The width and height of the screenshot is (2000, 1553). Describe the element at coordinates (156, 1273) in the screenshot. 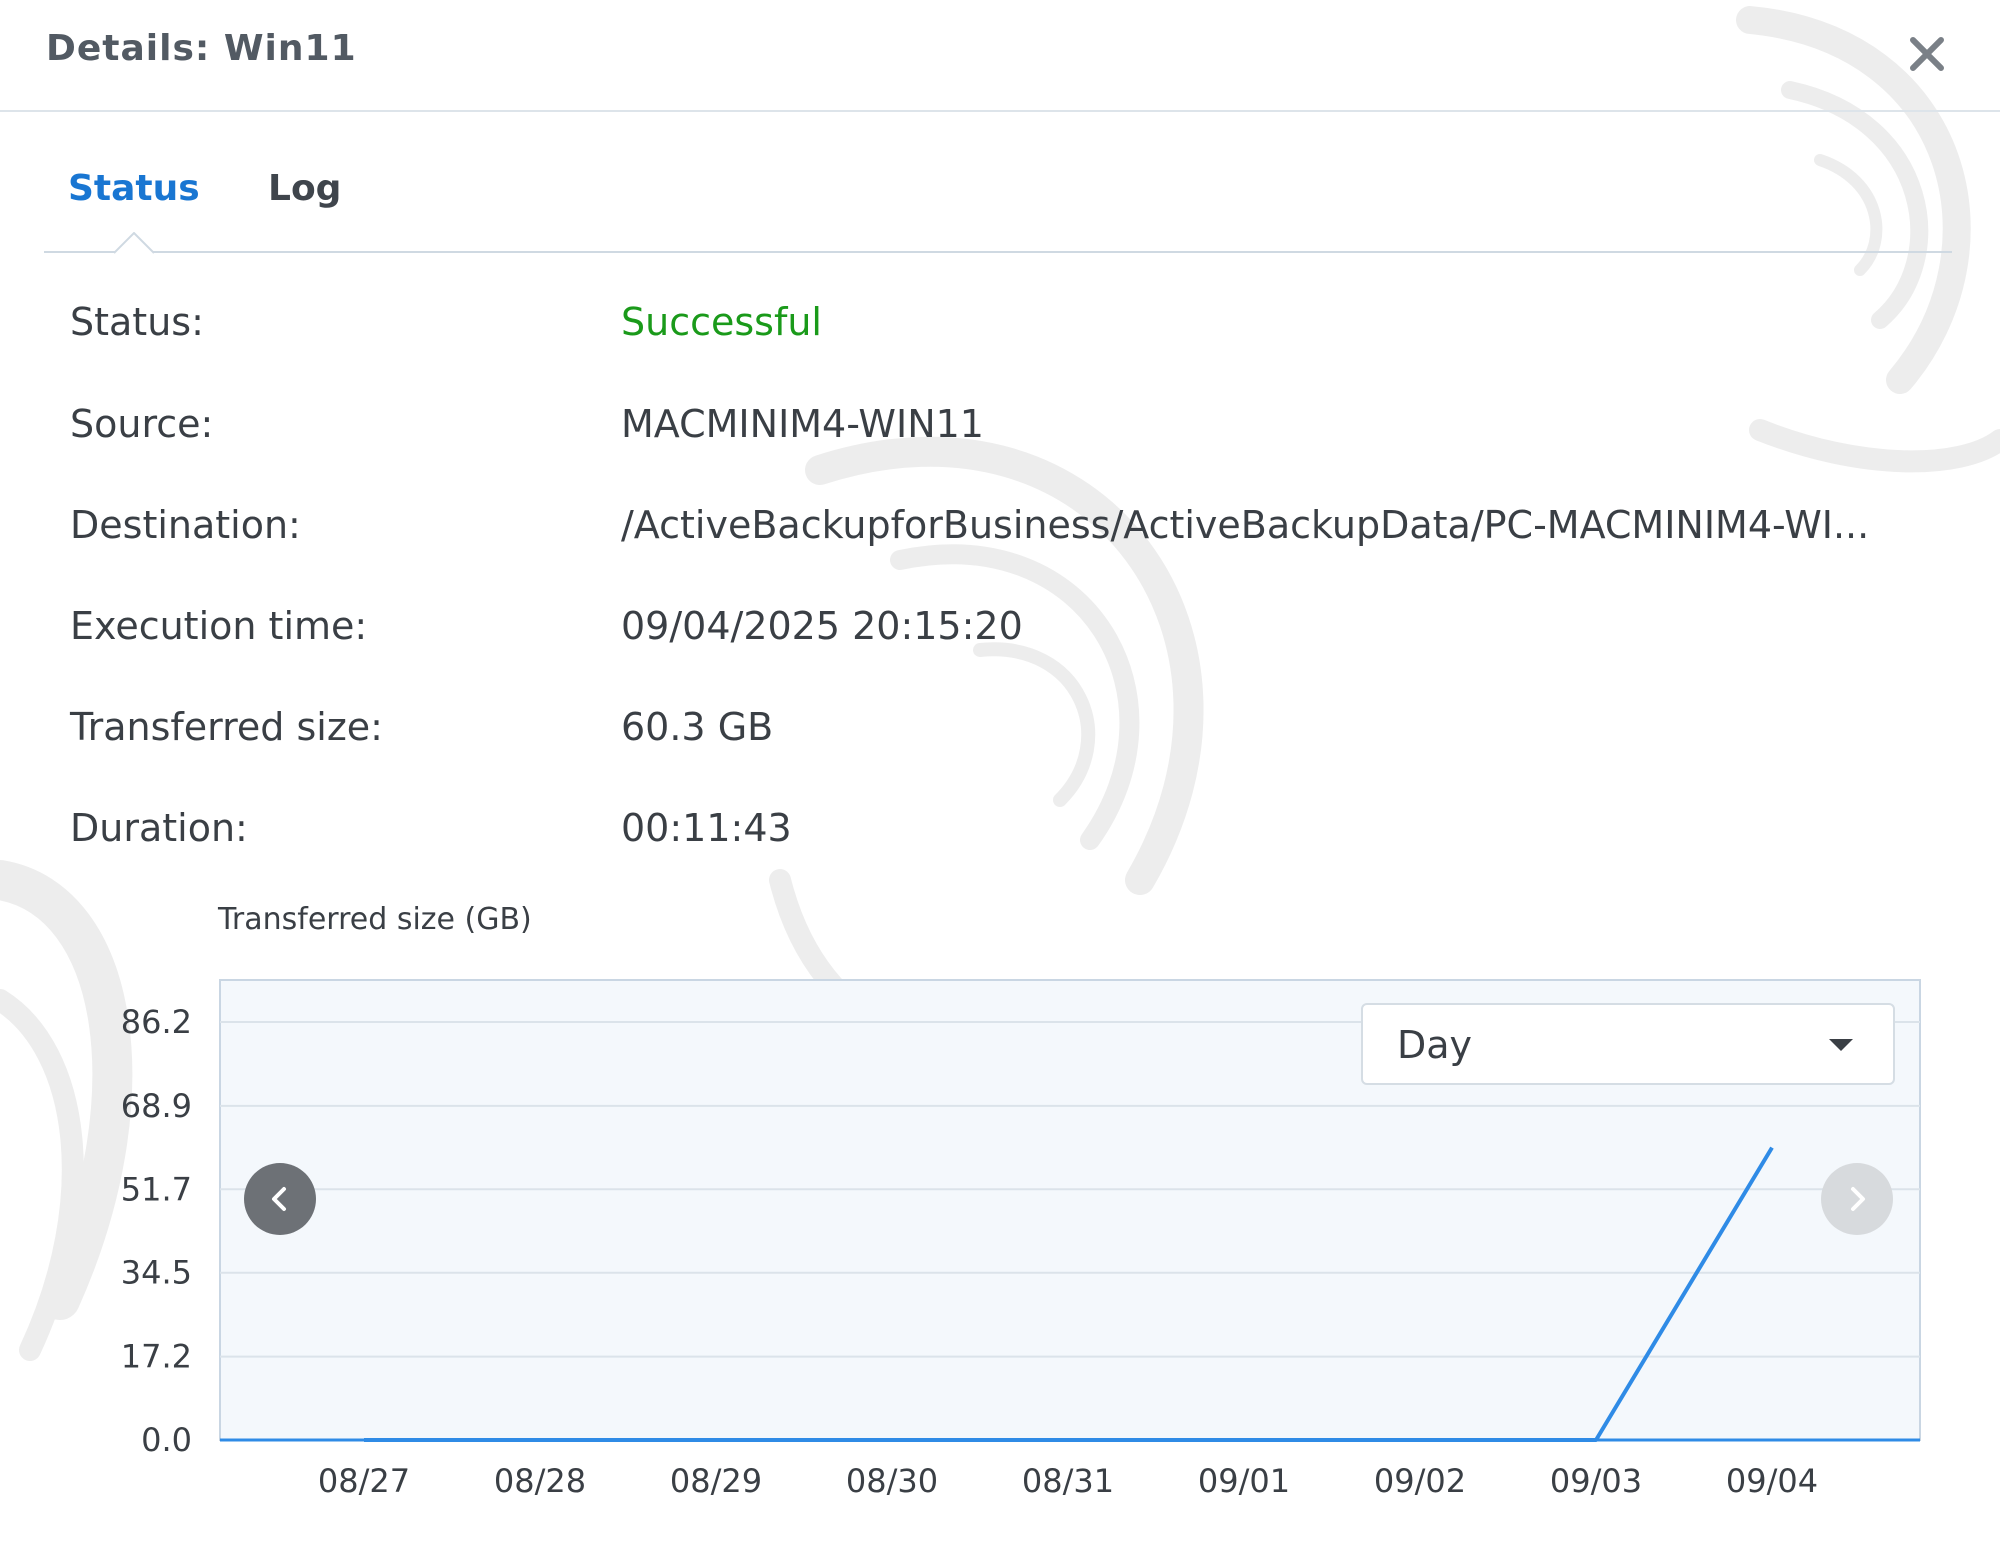

I see `y-tick-label: 34.5` at that location.